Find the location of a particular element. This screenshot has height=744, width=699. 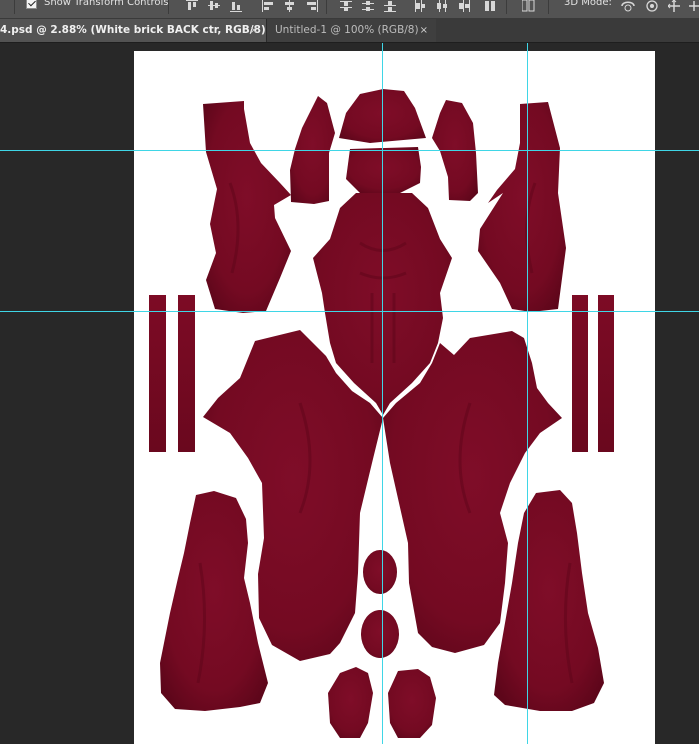

right-foot-piece is located at coordinates (412, 703).